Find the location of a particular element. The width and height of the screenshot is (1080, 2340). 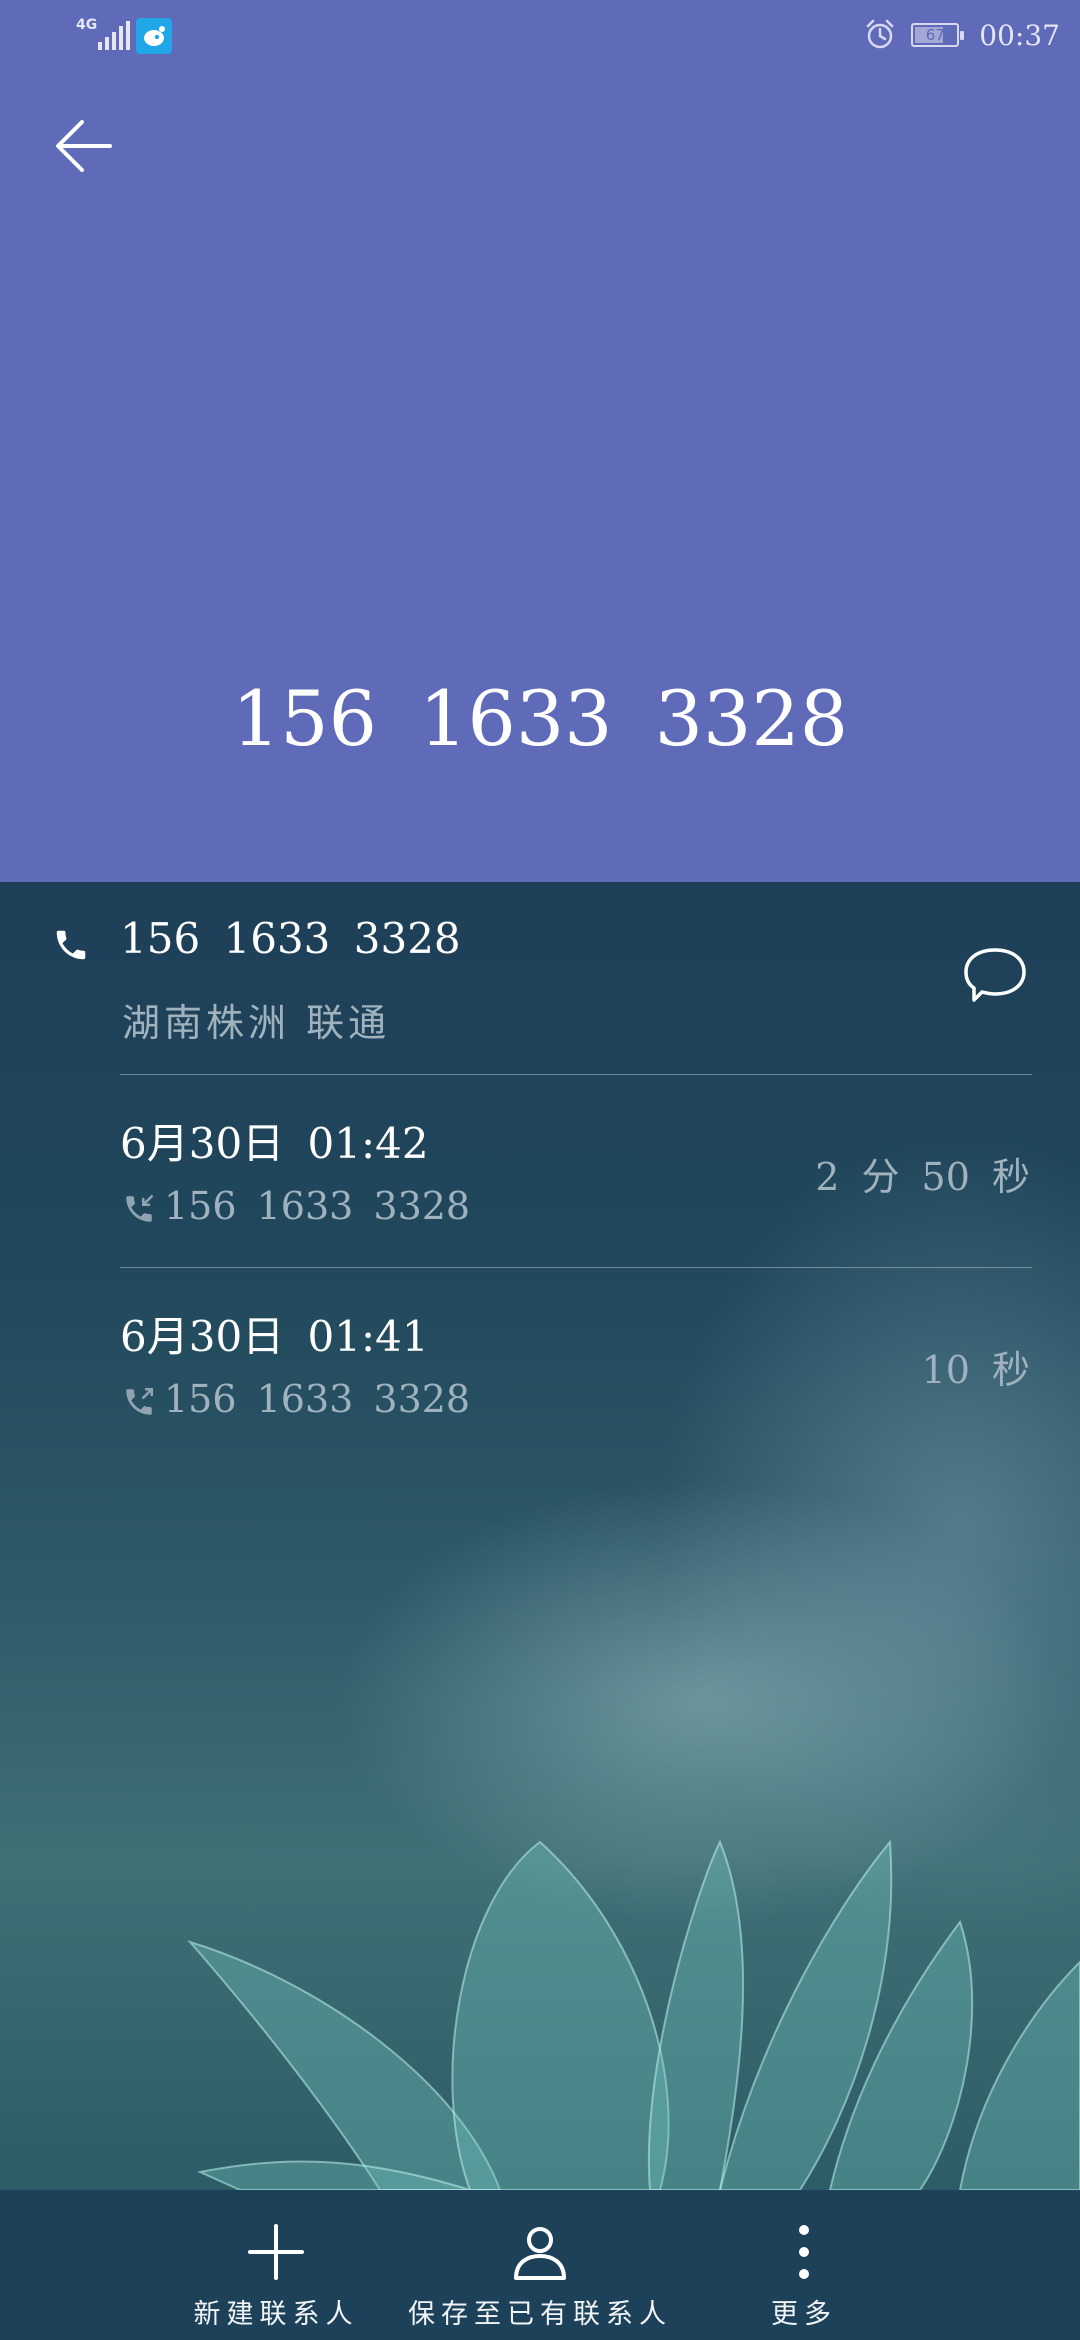

save-to-existing-contact-label: 保存至已有联系人 is located at coordinates (540, 2314).